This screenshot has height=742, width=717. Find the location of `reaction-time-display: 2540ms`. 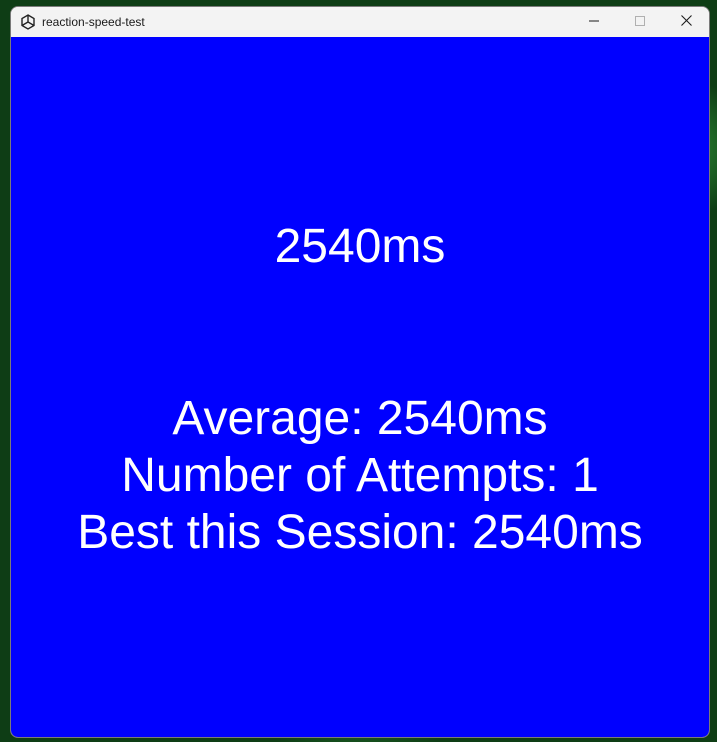

reaction-time-display: 2540ms is located at coordinates (360, 246).